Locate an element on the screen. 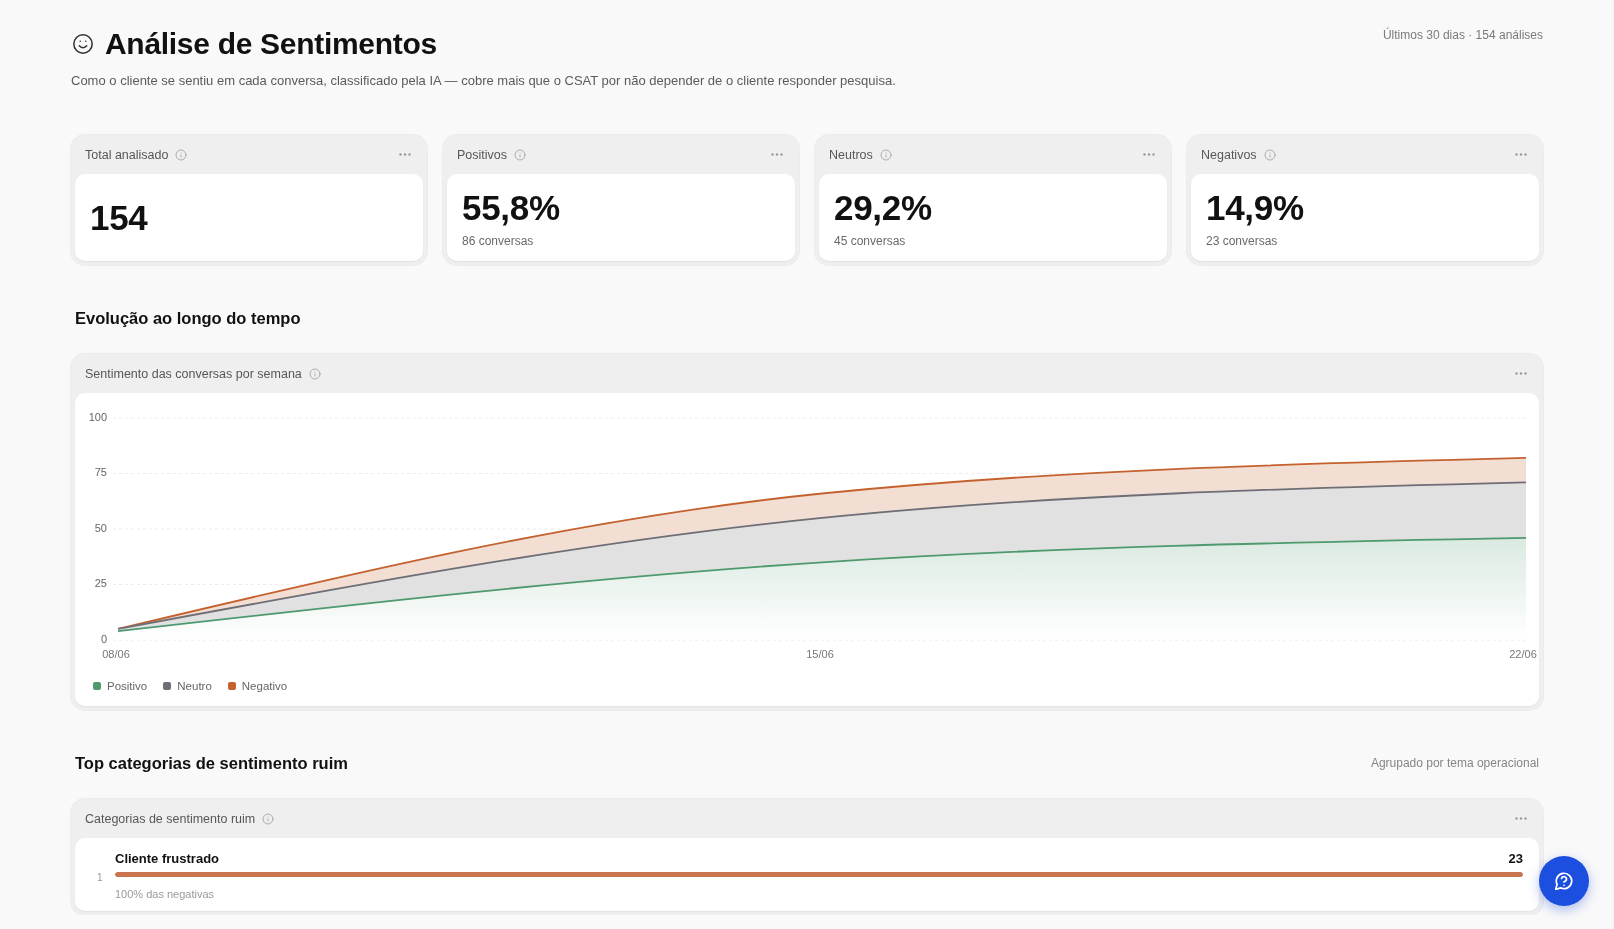  card-title: Categorias de sentimento ruim is located at coordinates (170, 818).